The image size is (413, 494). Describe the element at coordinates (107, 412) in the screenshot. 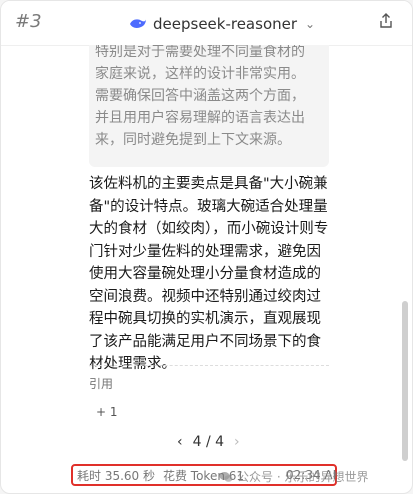

I see `citations-more-button: + 1` at that location.